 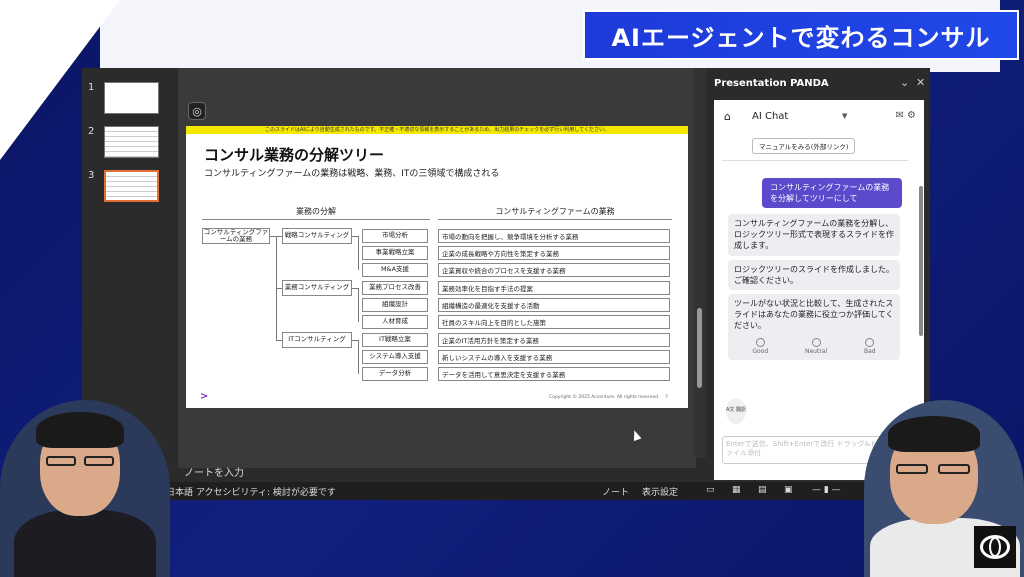 What do you see at coordinates (317, 236) in the screenshot?
I see `tree-category-node: 戦略コンサルティング` at bounding box center [317, 236].